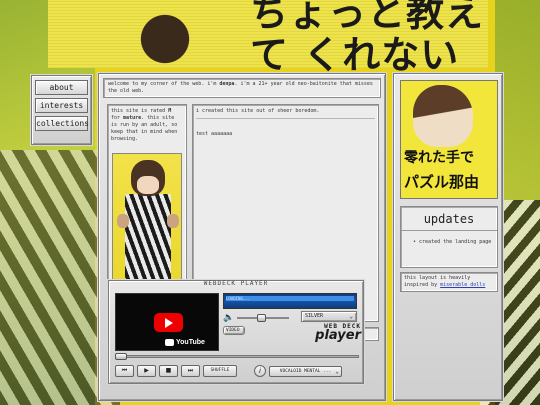 This screenshot has height=405, width=540. Describe the element at coordinates (236, 283) in the screenshot. I see `player-title: WEBDECK PLAYER` at that location.